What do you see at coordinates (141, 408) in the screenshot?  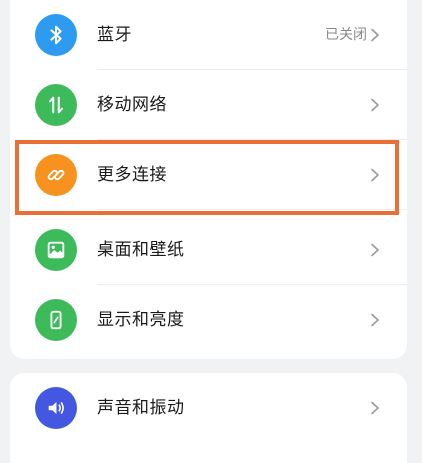 I see `settings-item-label: 声音和振动` at bounding box center [141, 408].